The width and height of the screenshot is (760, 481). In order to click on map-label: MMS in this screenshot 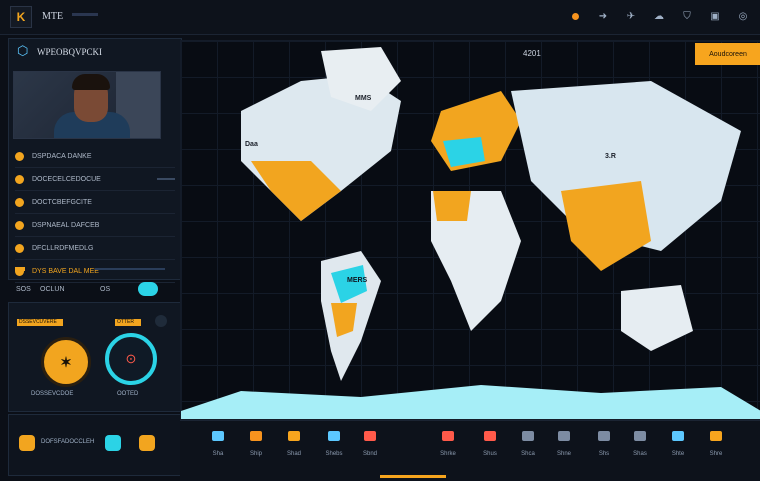, I will do `click(363, 98)`.